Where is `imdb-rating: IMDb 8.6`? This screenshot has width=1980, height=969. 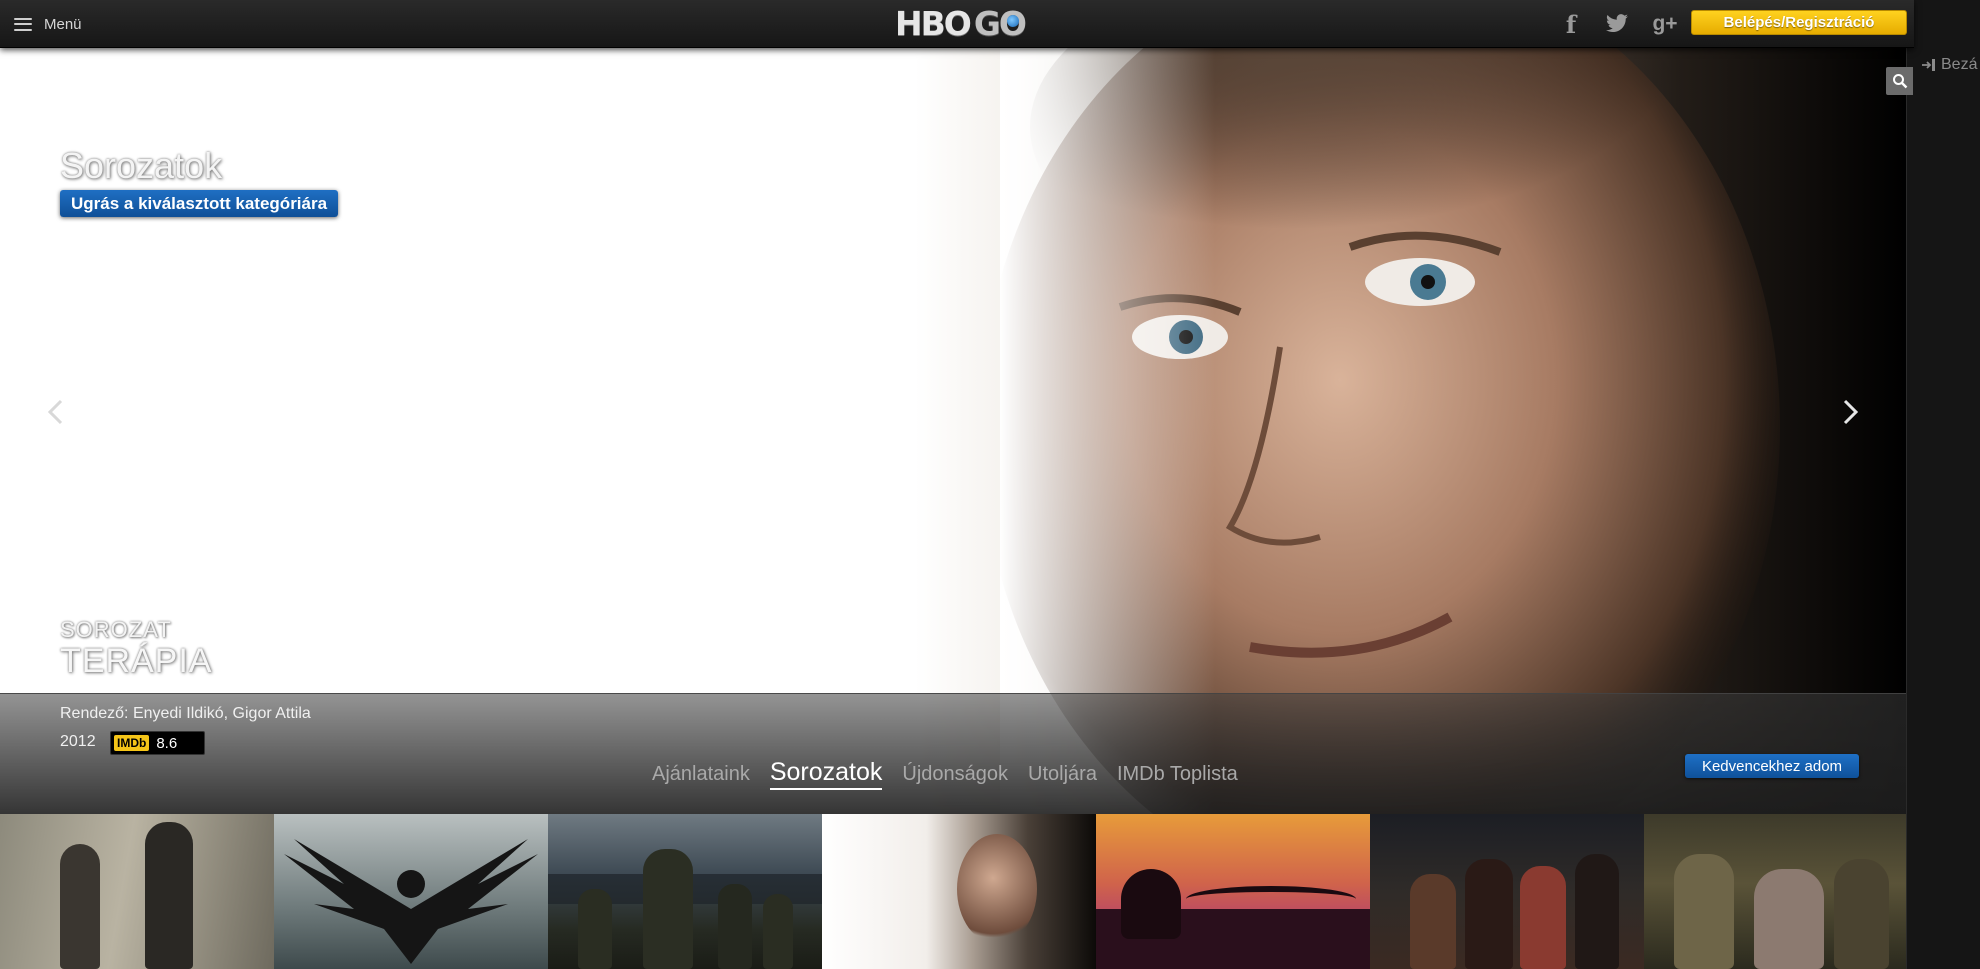 imdb-rating: IMDb 8.6 is located at coordinates (157, 743).